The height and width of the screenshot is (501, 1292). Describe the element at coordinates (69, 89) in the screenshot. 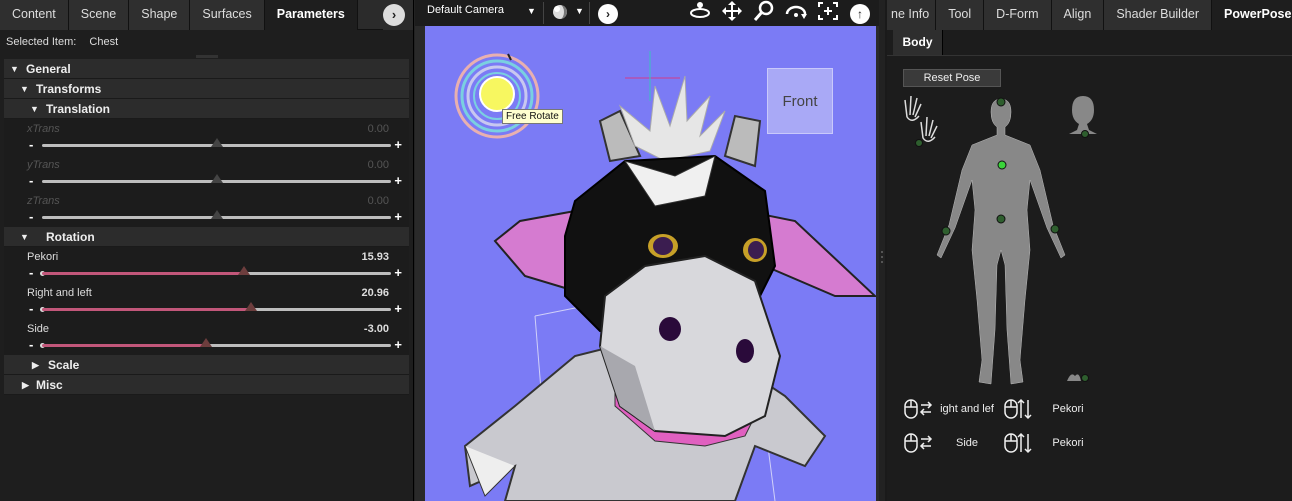

I see `group-transforms-label: Transforms` at that location.